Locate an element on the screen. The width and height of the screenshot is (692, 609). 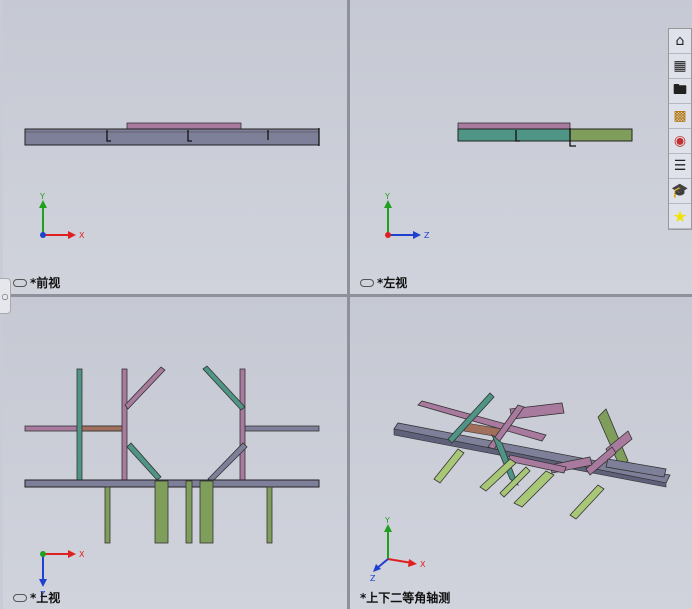
task-pane-tabs: ⌂ ▦ 🖿 ▩ ◉ ☰ 🎓 ★ is located at coordinates (680, 129).